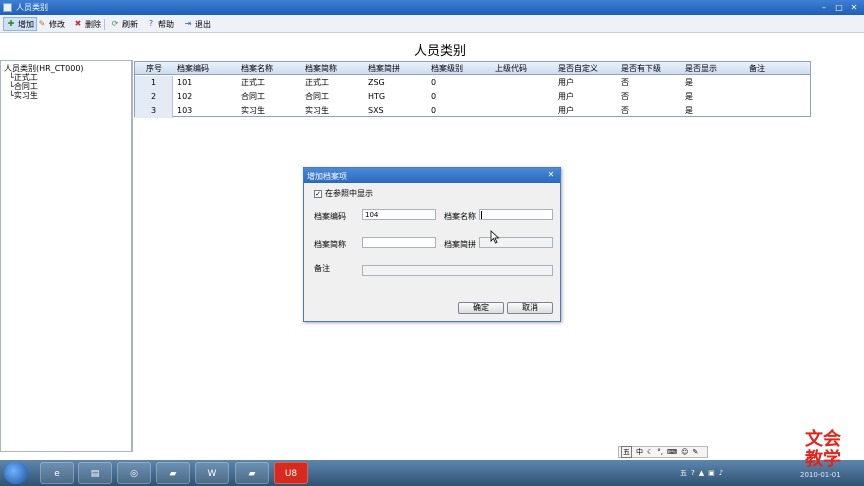 This screenshot has height=486, width=864. Describe the element at coordinates (715, 68) in the screenshot. I see `column-header: 是否显示` at that location.